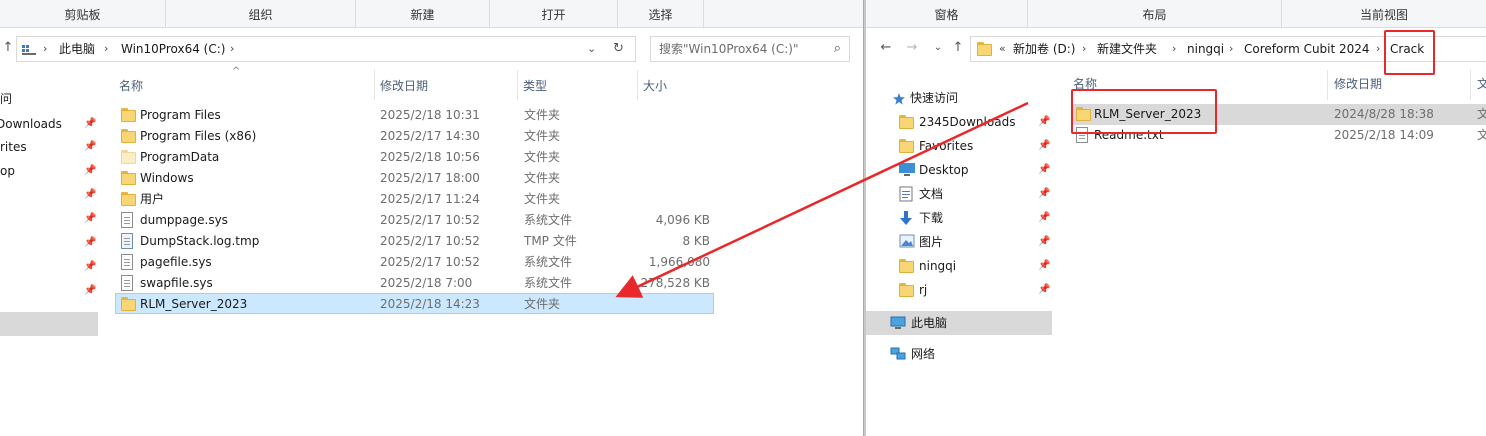 This screenshot has height=436, width=1486. What do you see at coordinates (173, 49) in the screenshot?
I see `breadcrumb-drive-c: Win10Prox64 (C:)` at bounding box center [173, 49].